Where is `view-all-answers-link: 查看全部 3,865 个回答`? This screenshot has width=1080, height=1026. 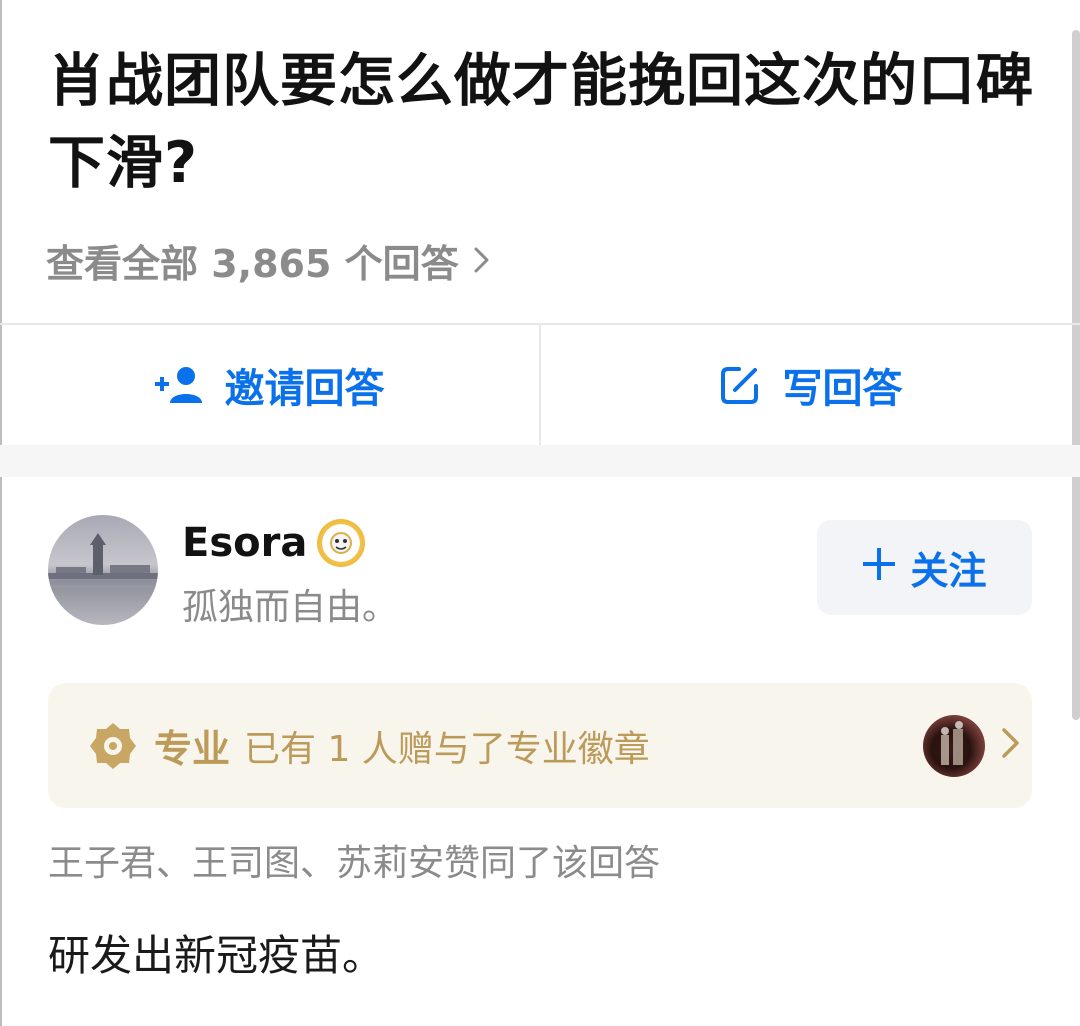
view-all-answers-link: 查看全部 3,865 个回答 is located at coordinates (268, 260).